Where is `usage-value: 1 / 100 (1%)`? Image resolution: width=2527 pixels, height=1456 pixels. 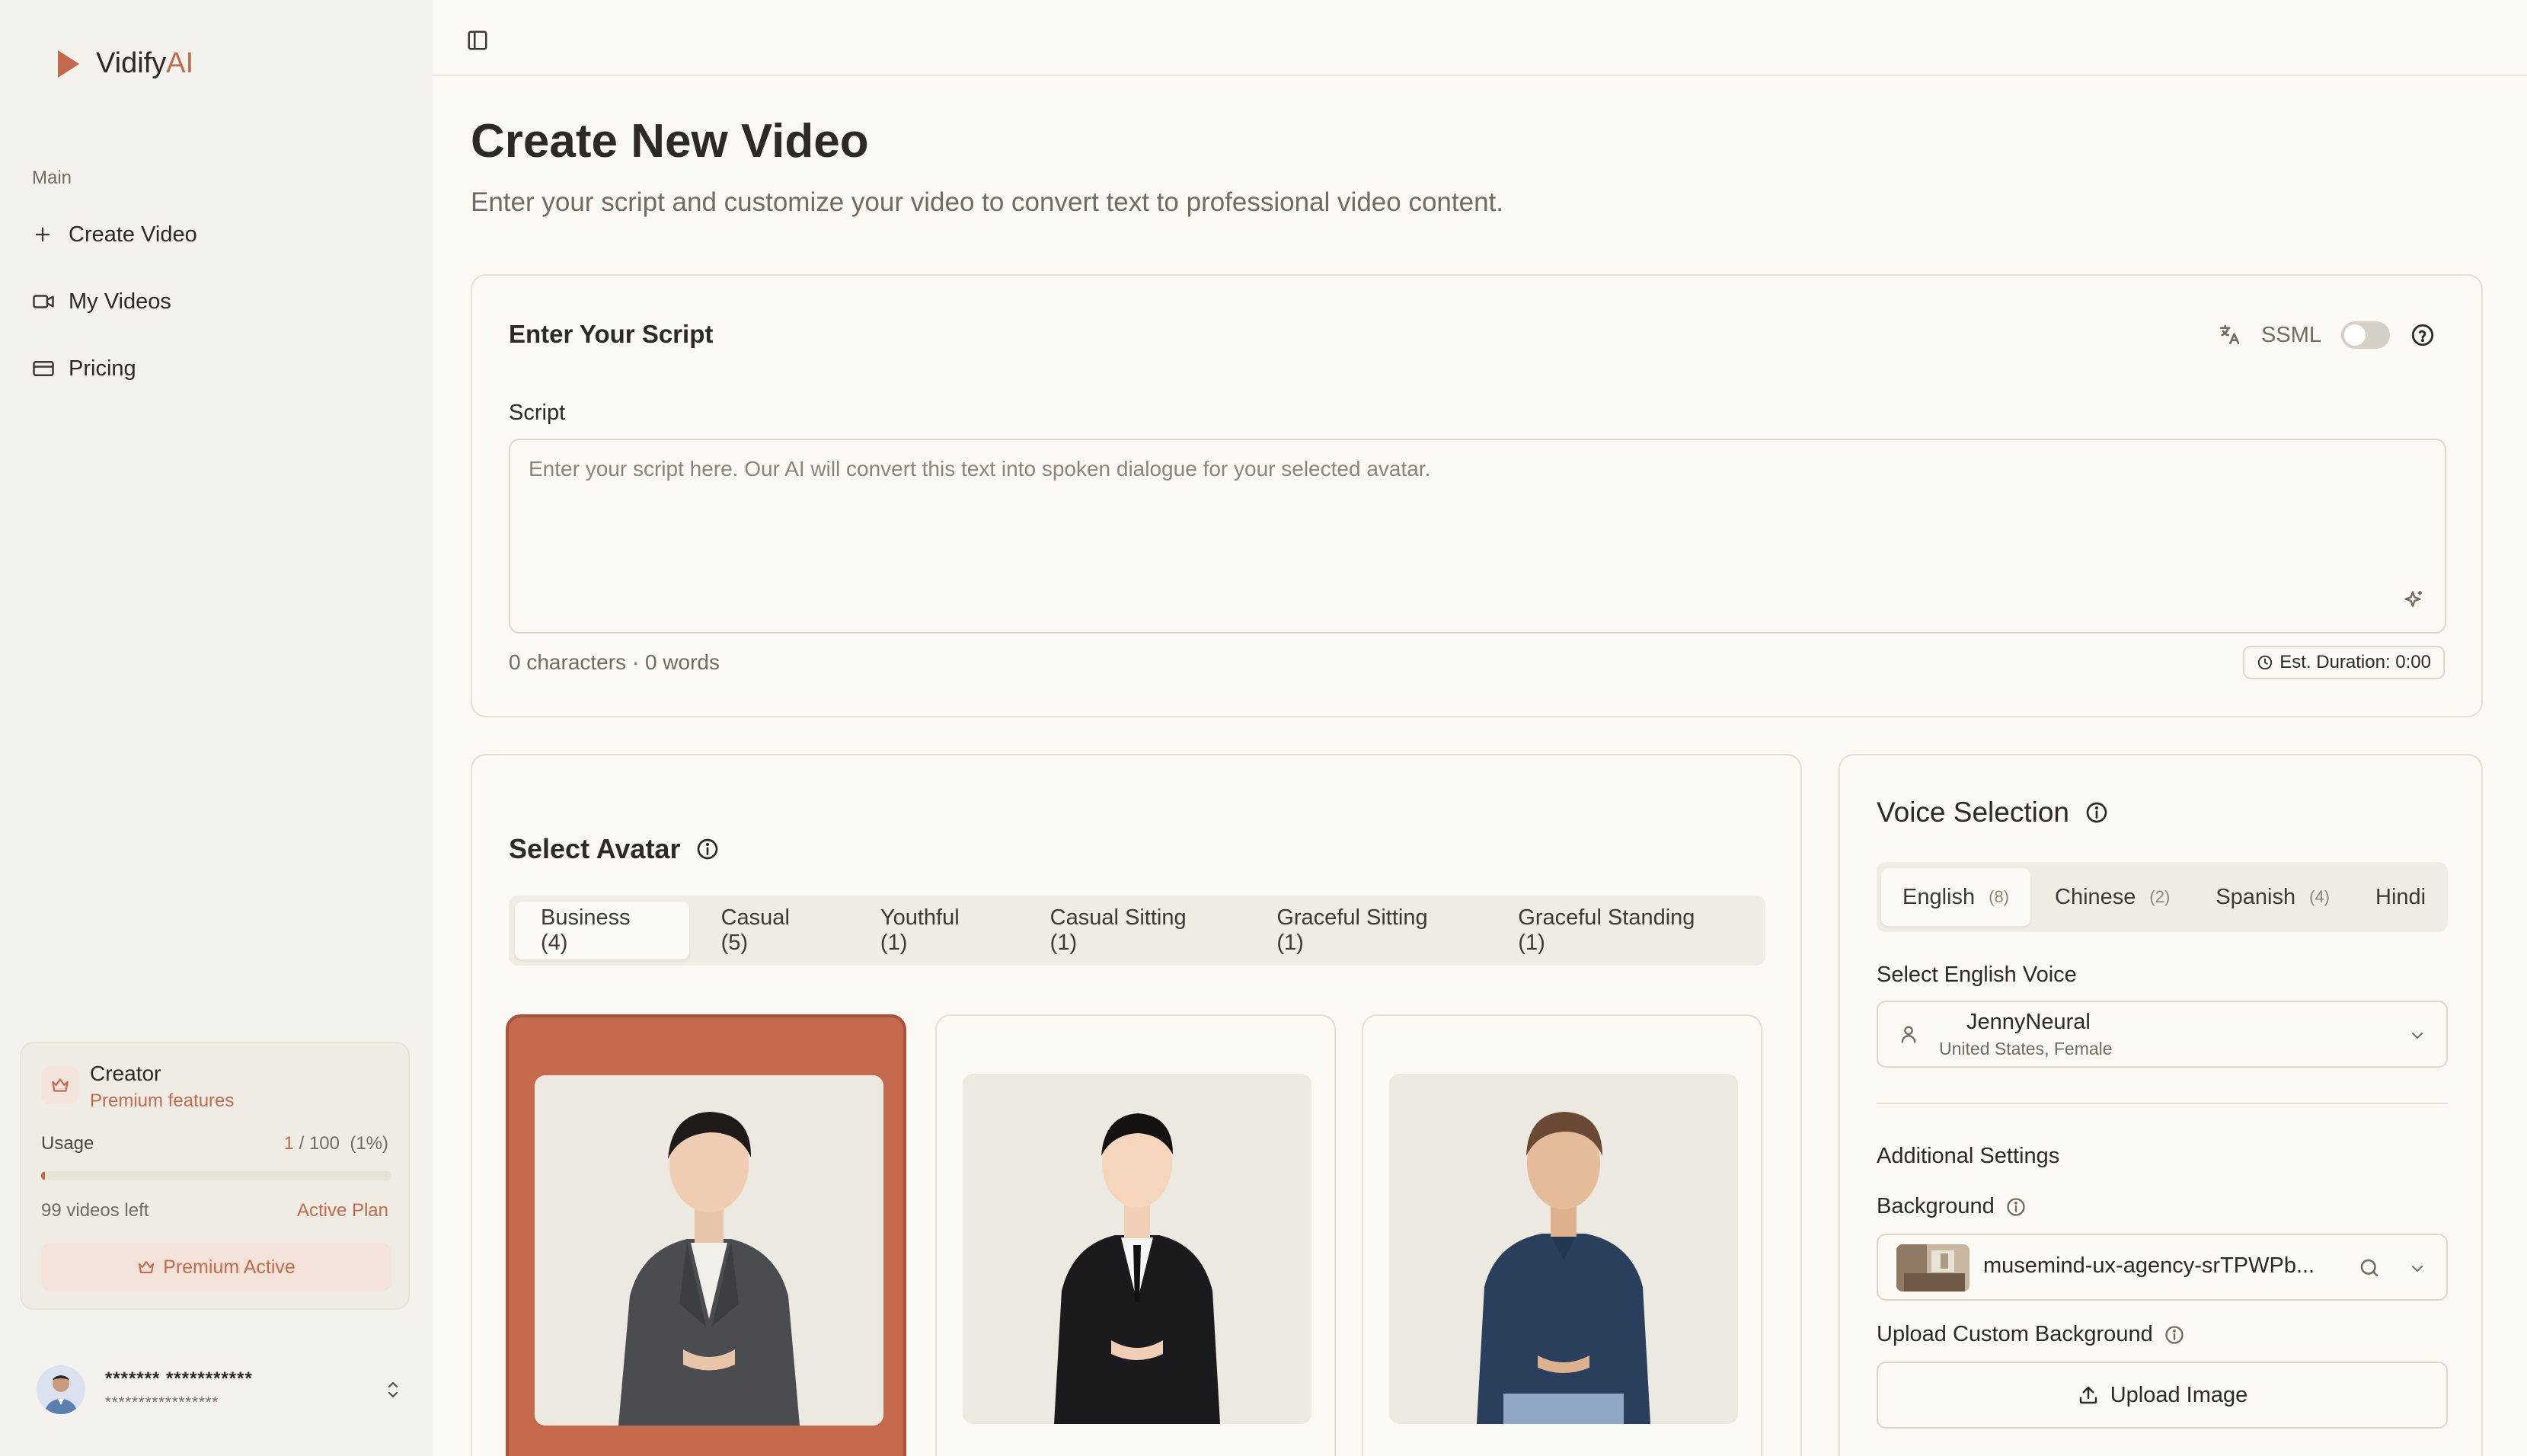 usage-value: 1 / 100 (1%) is located at coordinates (336, 1143).